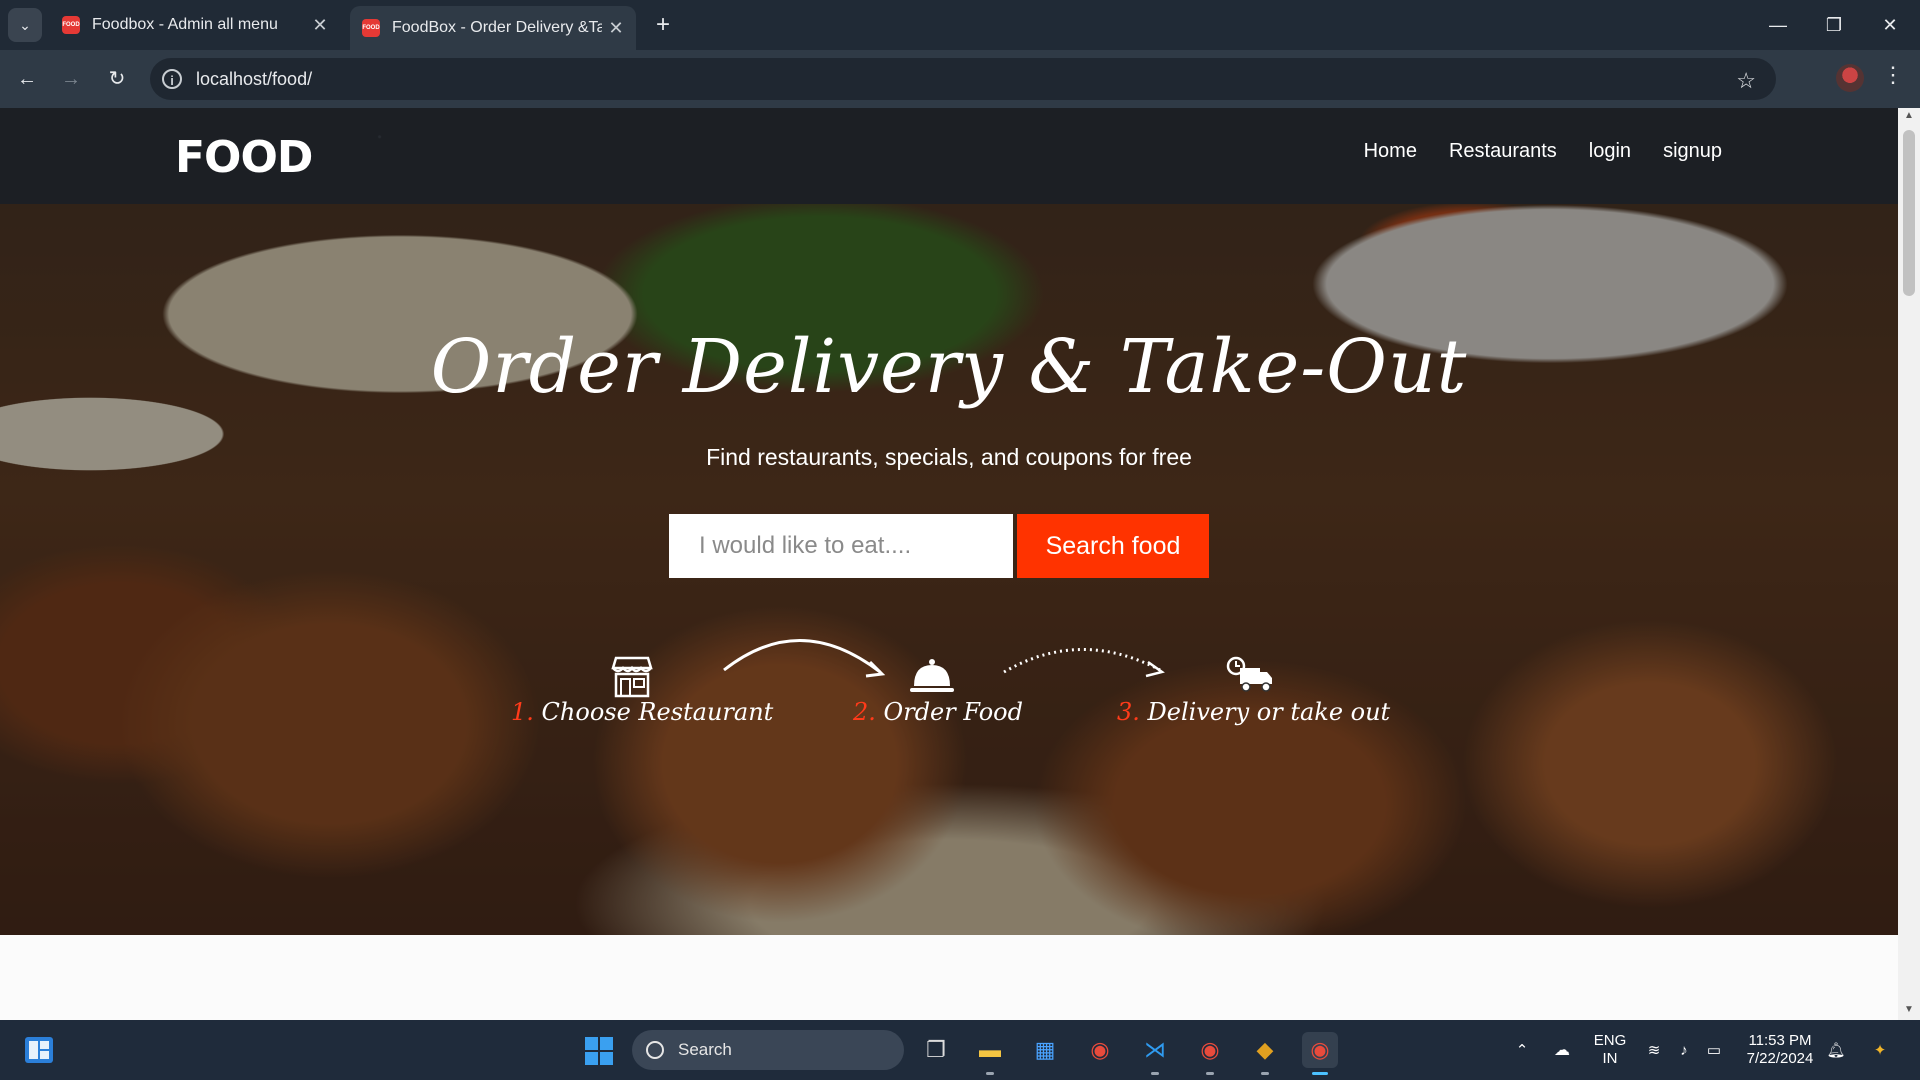  Describe the element at coordinates (949, 156) in the screenshot. I see `site-navbar: FOOD Home Restaurants login signup` at that location.